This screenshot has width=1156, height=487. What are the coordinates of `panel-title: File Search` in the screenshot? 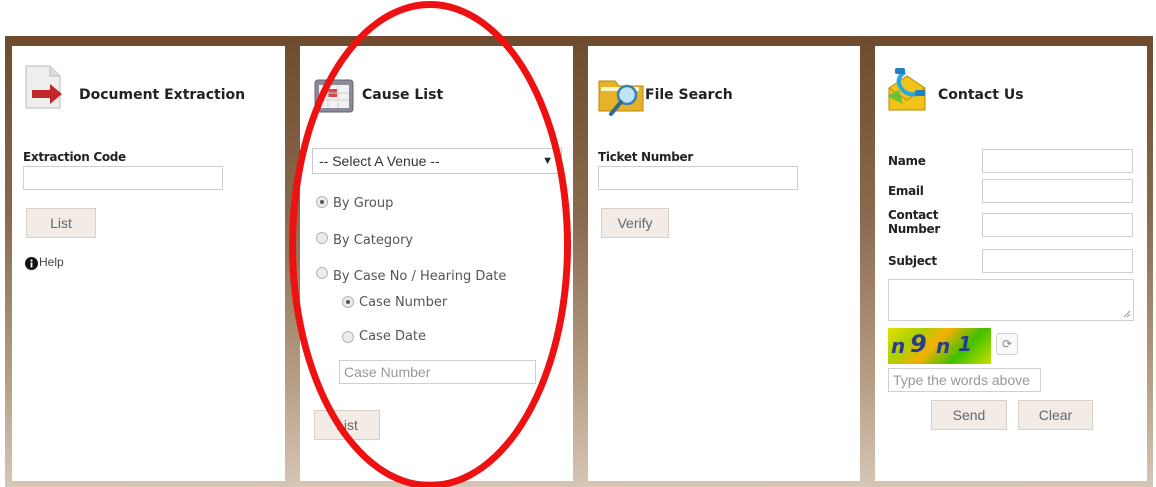 It's located at (689, 95).